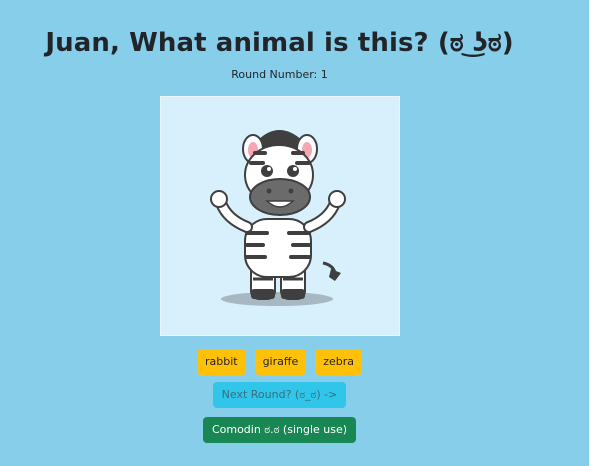 The image size is (591, 466). Describe the element at coordinates (279, 74) in the screenshot. I see `round-number: Round Number: 1` at that location.